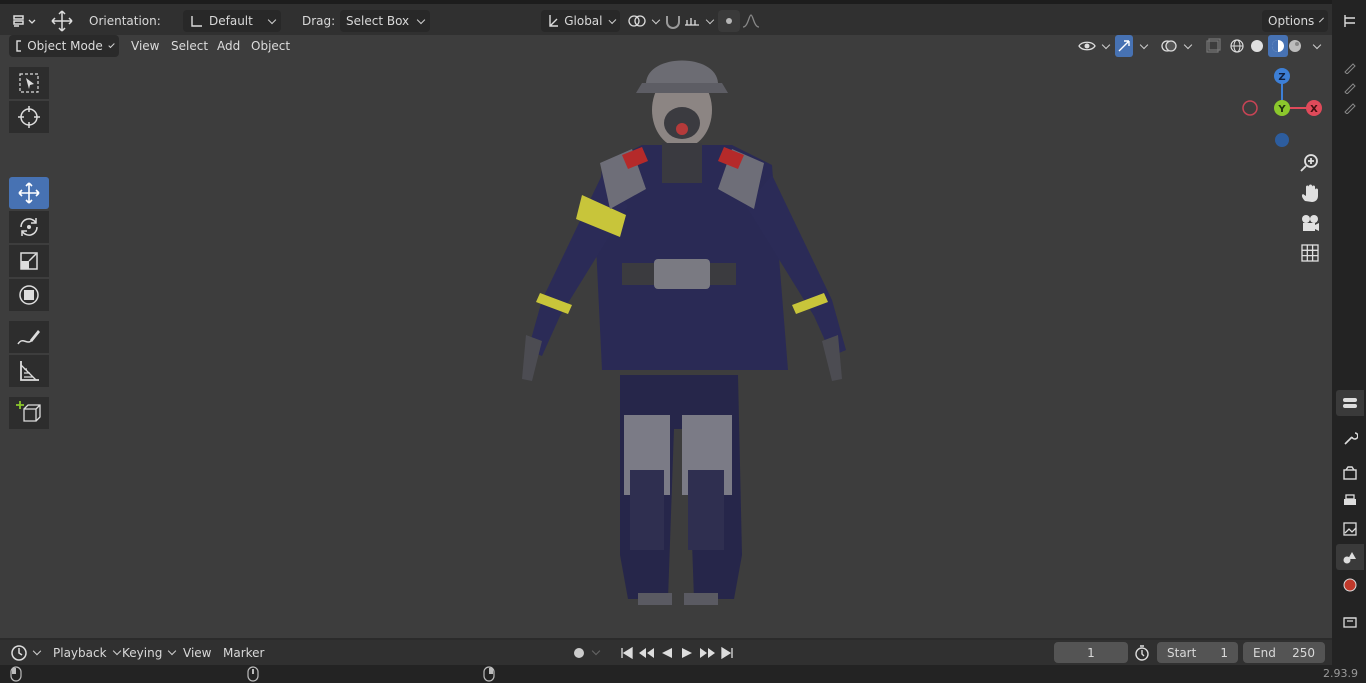  I want to click on timeline-editor-type, so click(26, 652).